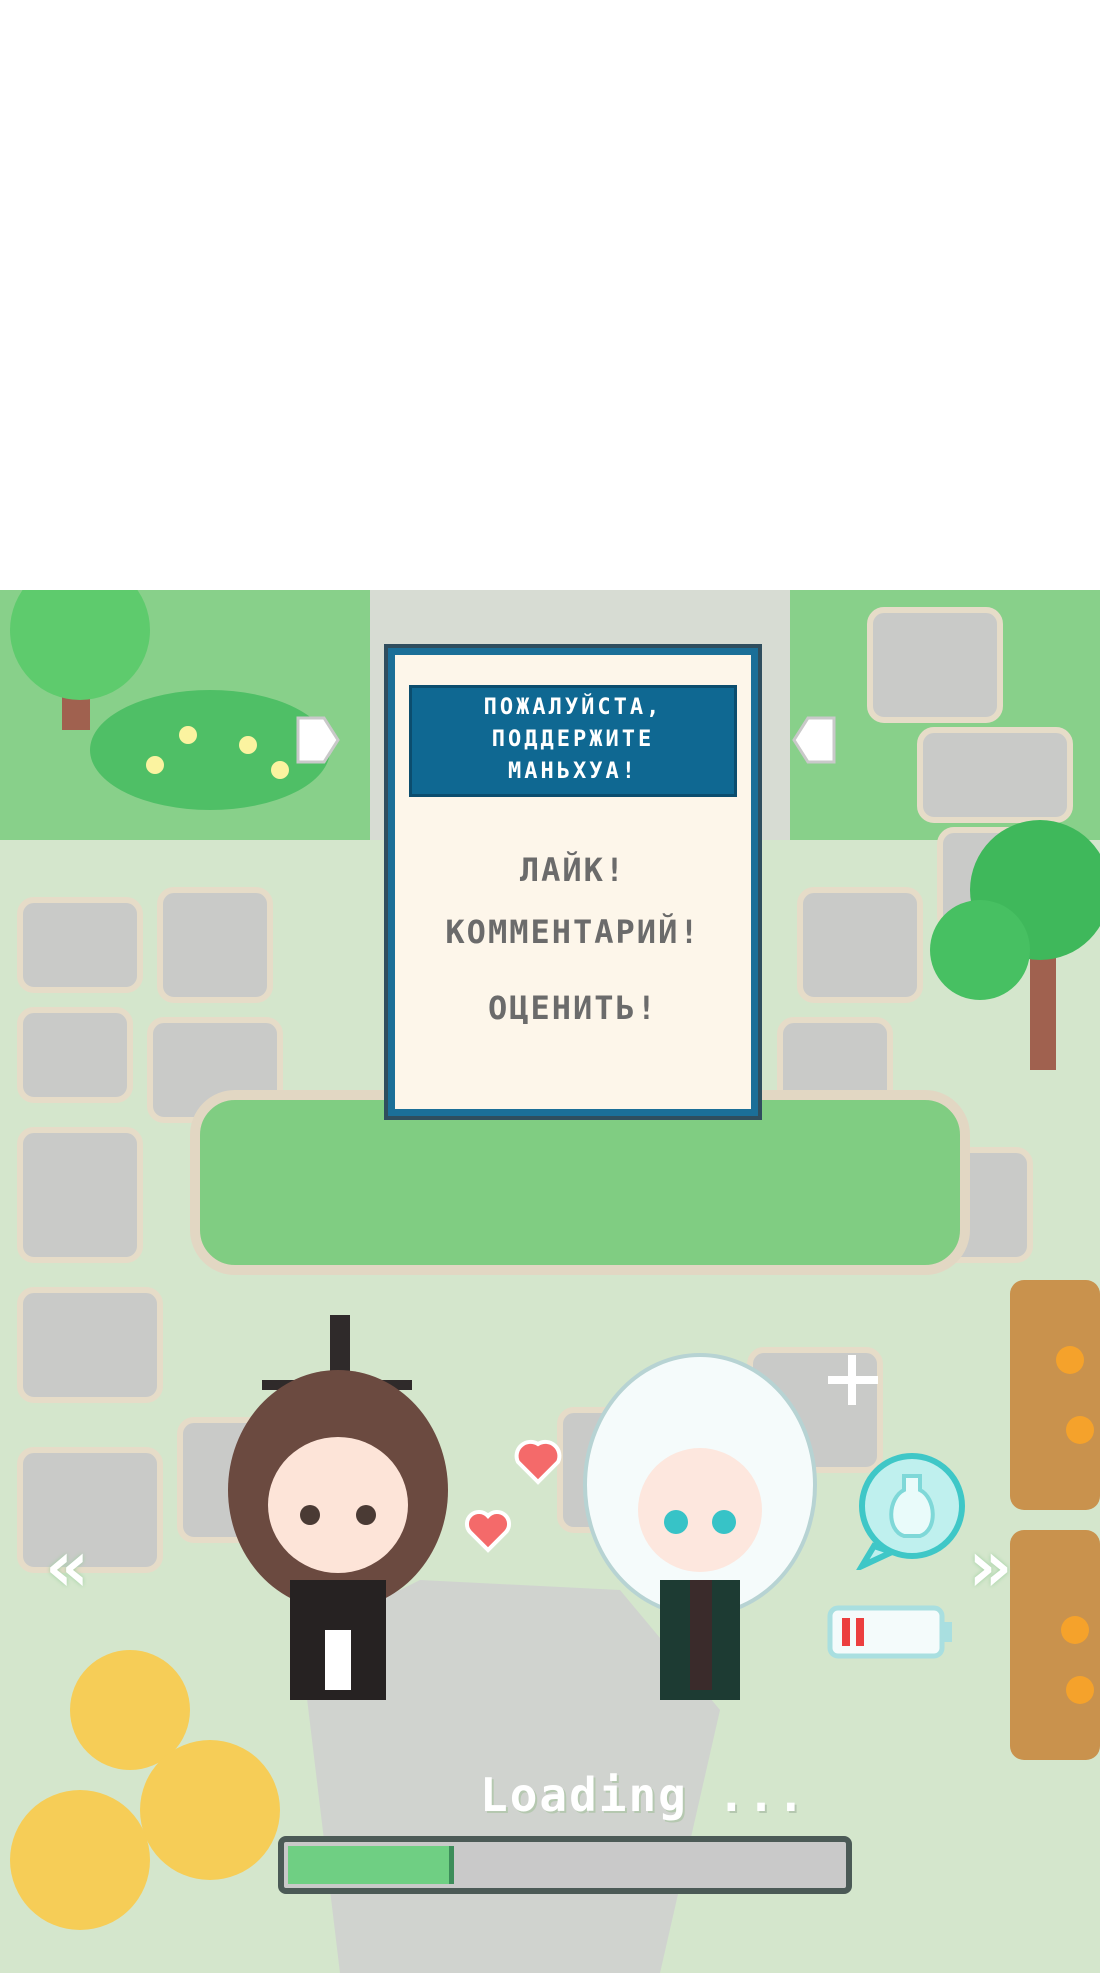  What do you see at coordinates (814, 740) in the screenshot?
I see `pointer-left-icon` at bounding box center [814, 740].